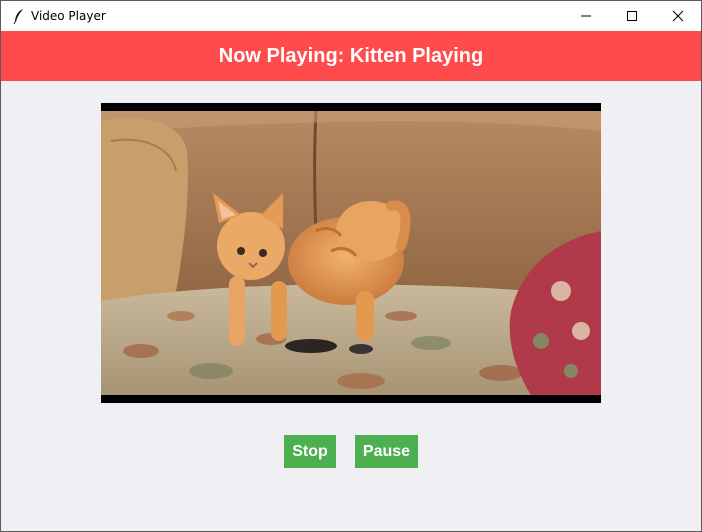 Image resolution: width=702 pixels, height=532 pixels. Describe the element at coordinates (310, 451) in the screenshot. I see `stop-button: Stop` at that location.